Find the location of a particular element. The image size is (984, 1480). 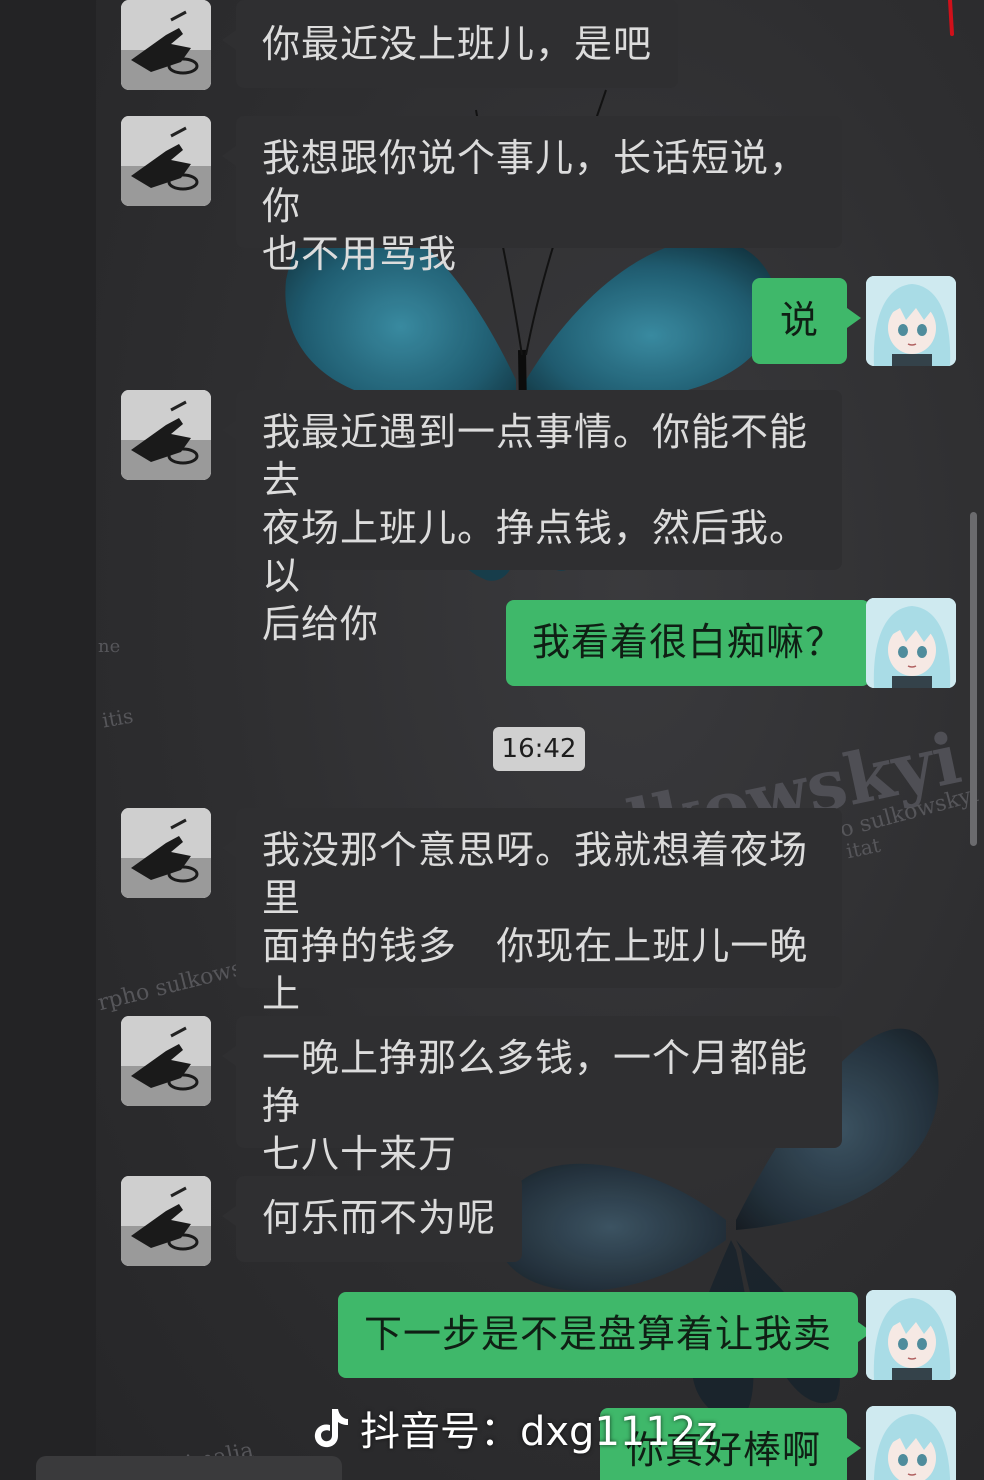

scrollbar-thumb is located at coordinates (973, 679).